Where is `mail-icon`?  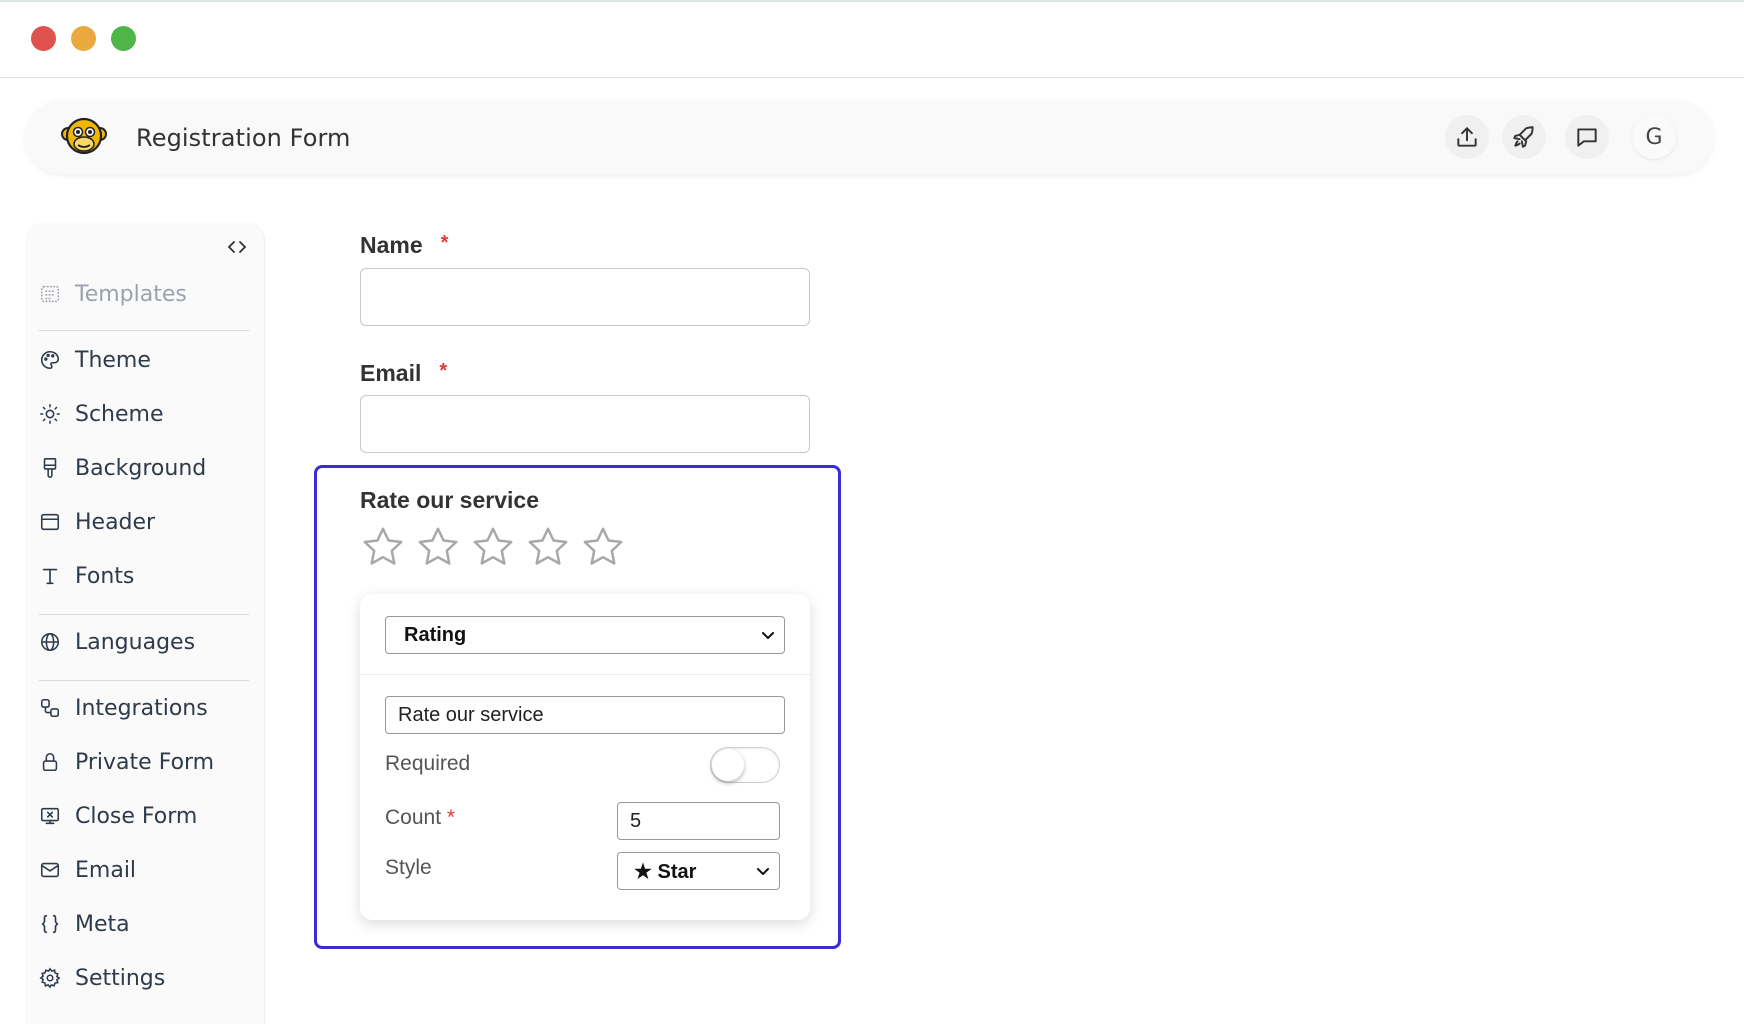 mail-icon is located at coordinates (50, 870).